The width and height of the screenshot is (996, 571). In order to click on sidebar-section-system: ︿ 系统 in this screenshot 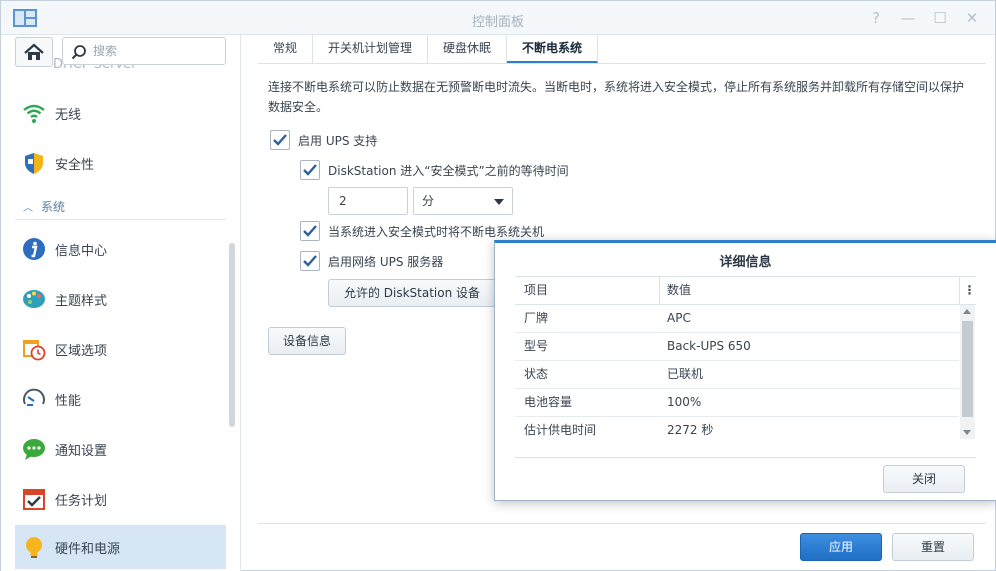, I will do `click(120, 206)`.